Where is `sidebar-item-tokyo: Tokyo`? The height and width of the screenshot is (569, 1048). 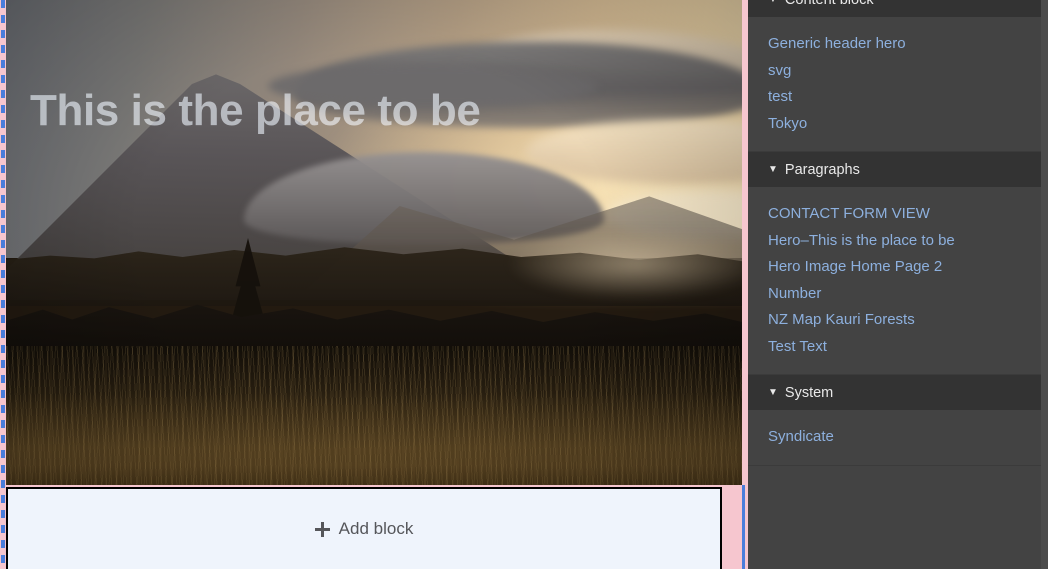
sidebar-item-tokyo: Tokyo is located at coordinates (898, 124).